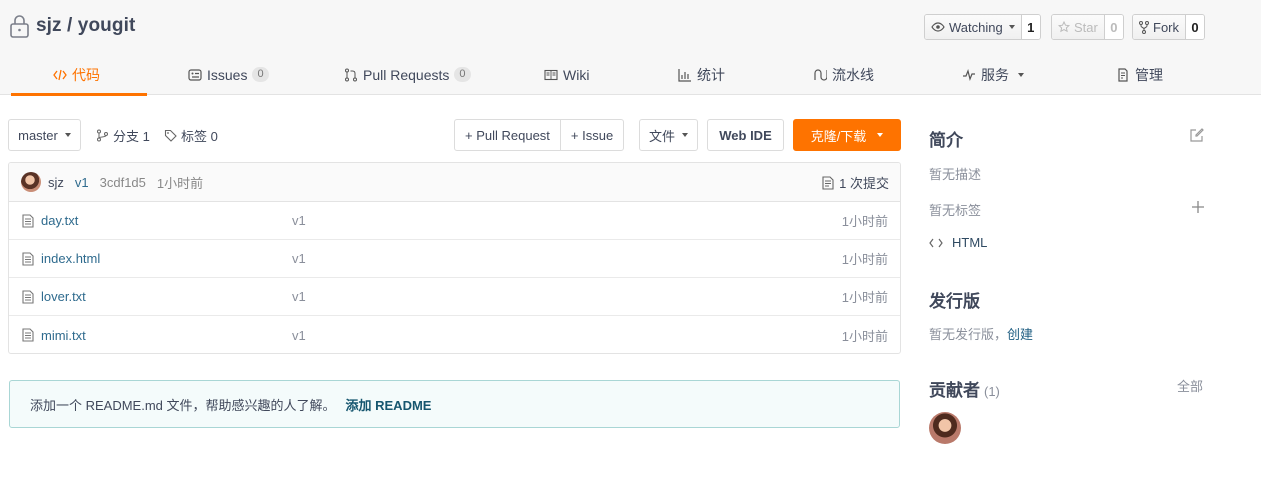  Describe the element at coordinates (170, 135) in the screenshot. I see `tag-icon` at that location.